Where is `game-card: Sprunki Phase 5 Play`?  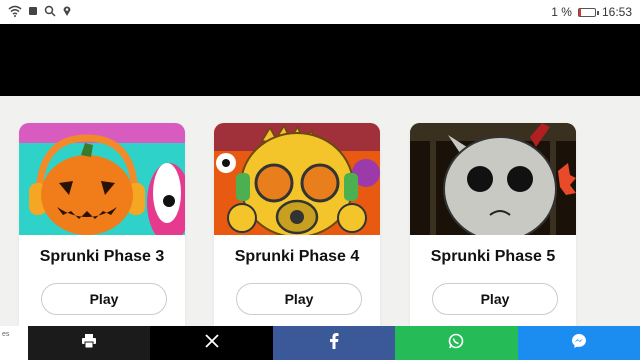 game-card: Sprunki Phase 5 Play is located at coordinates (493, 224).